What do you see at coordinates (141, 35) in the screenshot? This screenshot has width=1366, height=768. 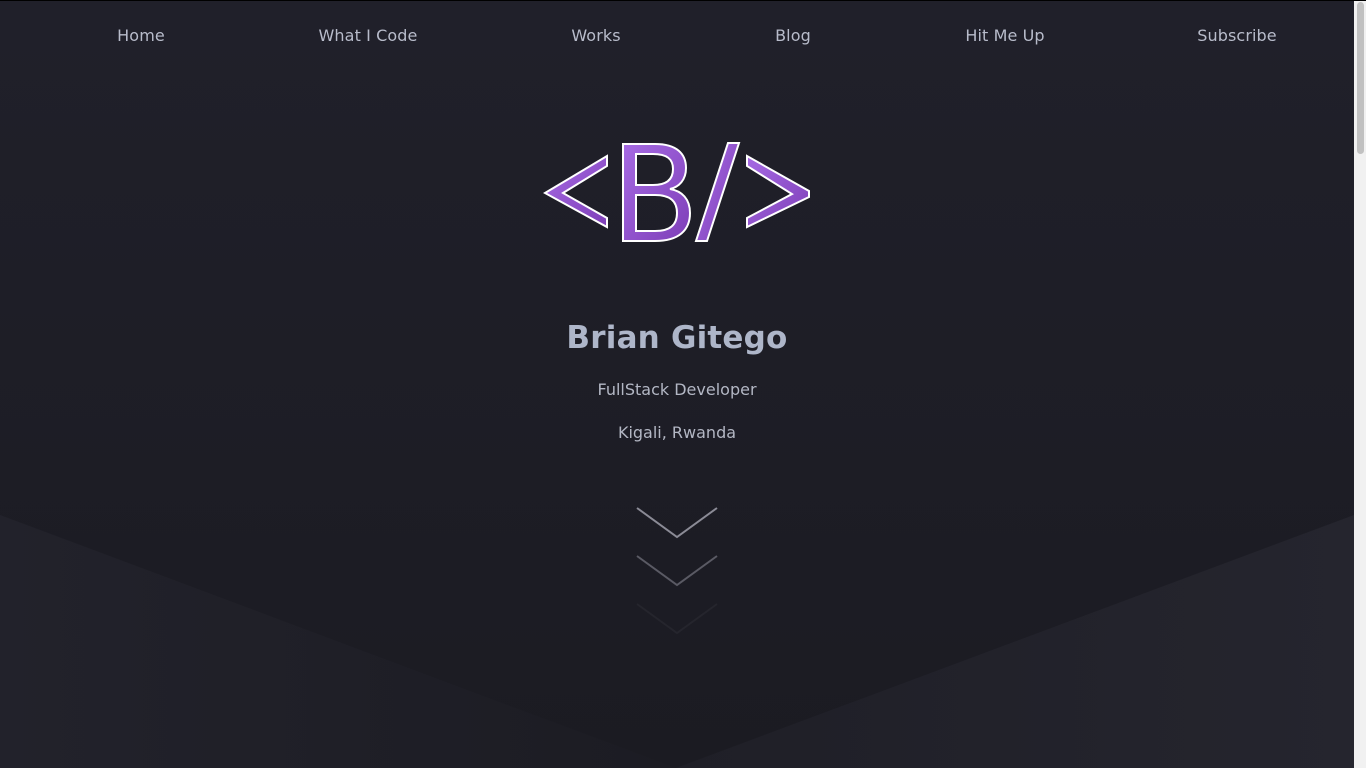 I see `nav-home: Home` at bounding box center [141, 35].